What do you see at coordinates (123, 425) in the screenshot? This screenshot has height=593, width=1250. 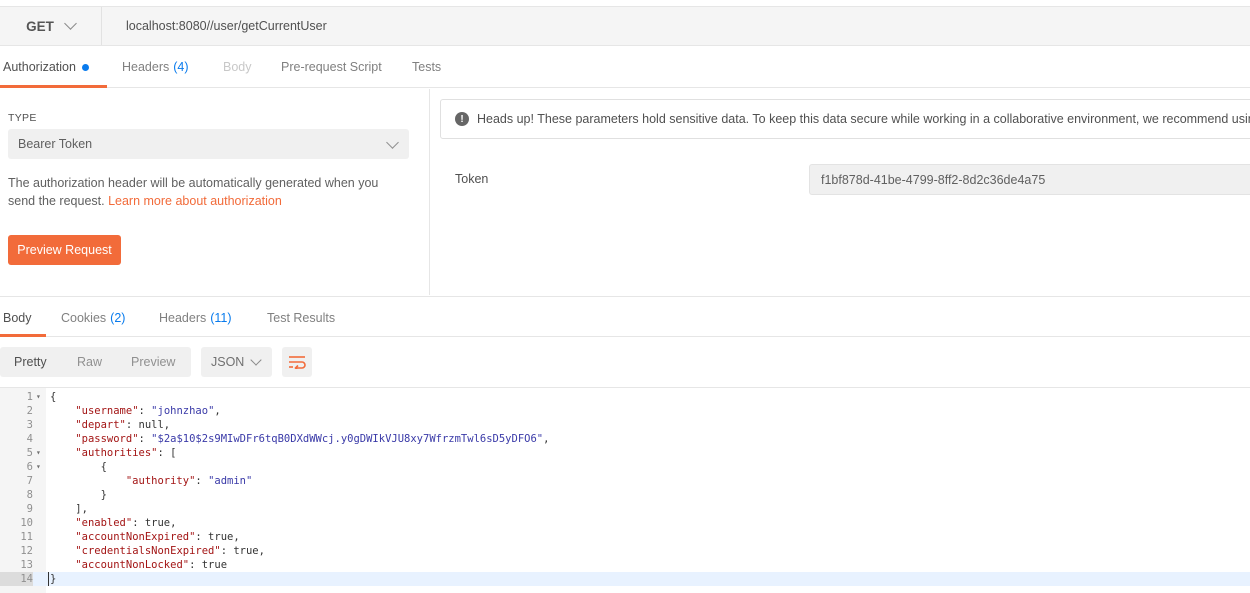 I see `code-text: "depart": null,` at bounding box center [123, 425].